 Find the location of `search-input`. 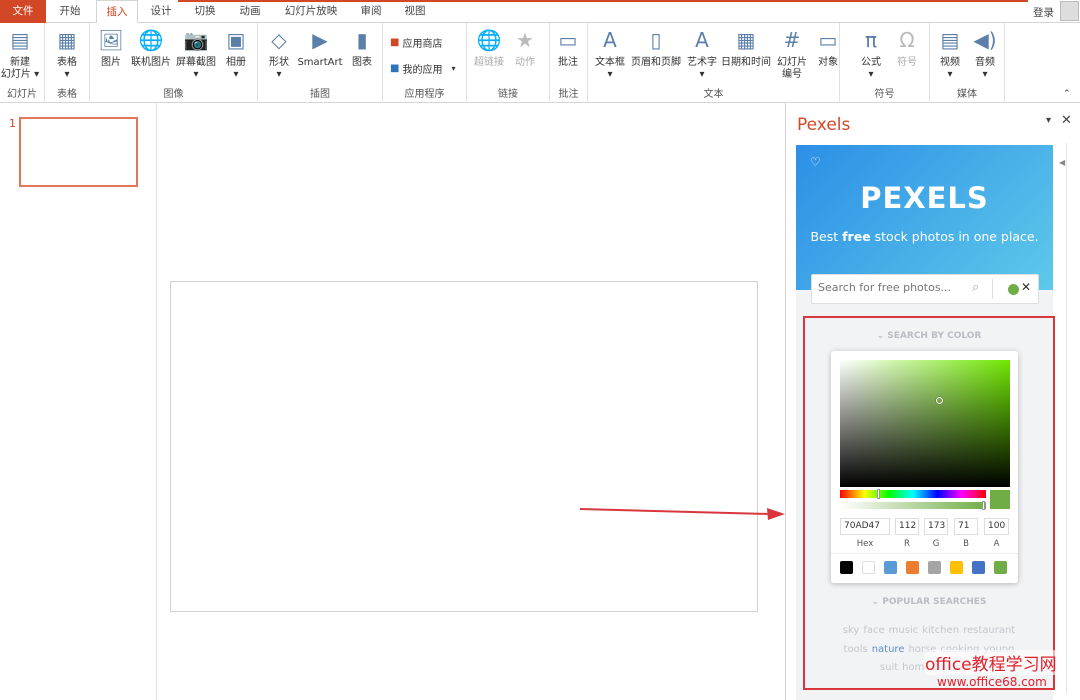

search-input is located at coordinates (888, 287).